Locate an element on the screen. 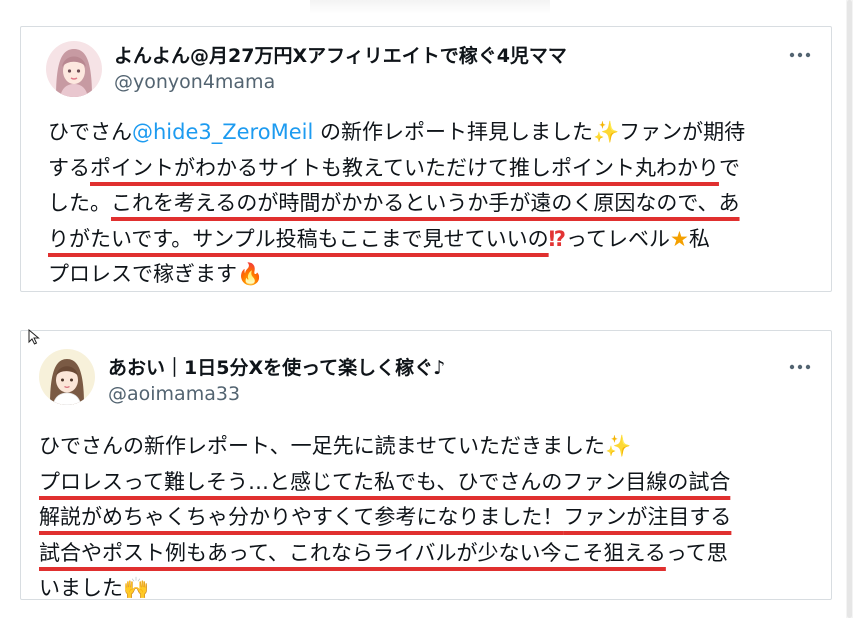 The height and width of the screenshot is (618, 853). tweet-text-line: りがたいです。サンプル投稿もここまで見せていいの⁉ってレベル★私 is located at coordinates (396, 240).